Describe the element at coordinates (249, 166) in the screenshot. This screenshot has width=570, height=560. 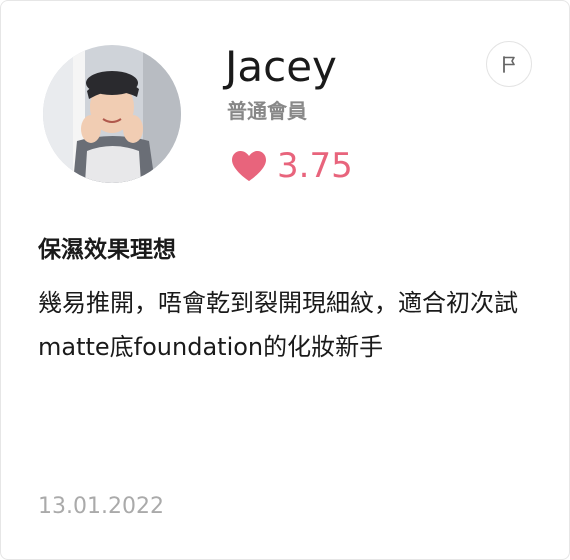
I see `heart-icon` at that location.